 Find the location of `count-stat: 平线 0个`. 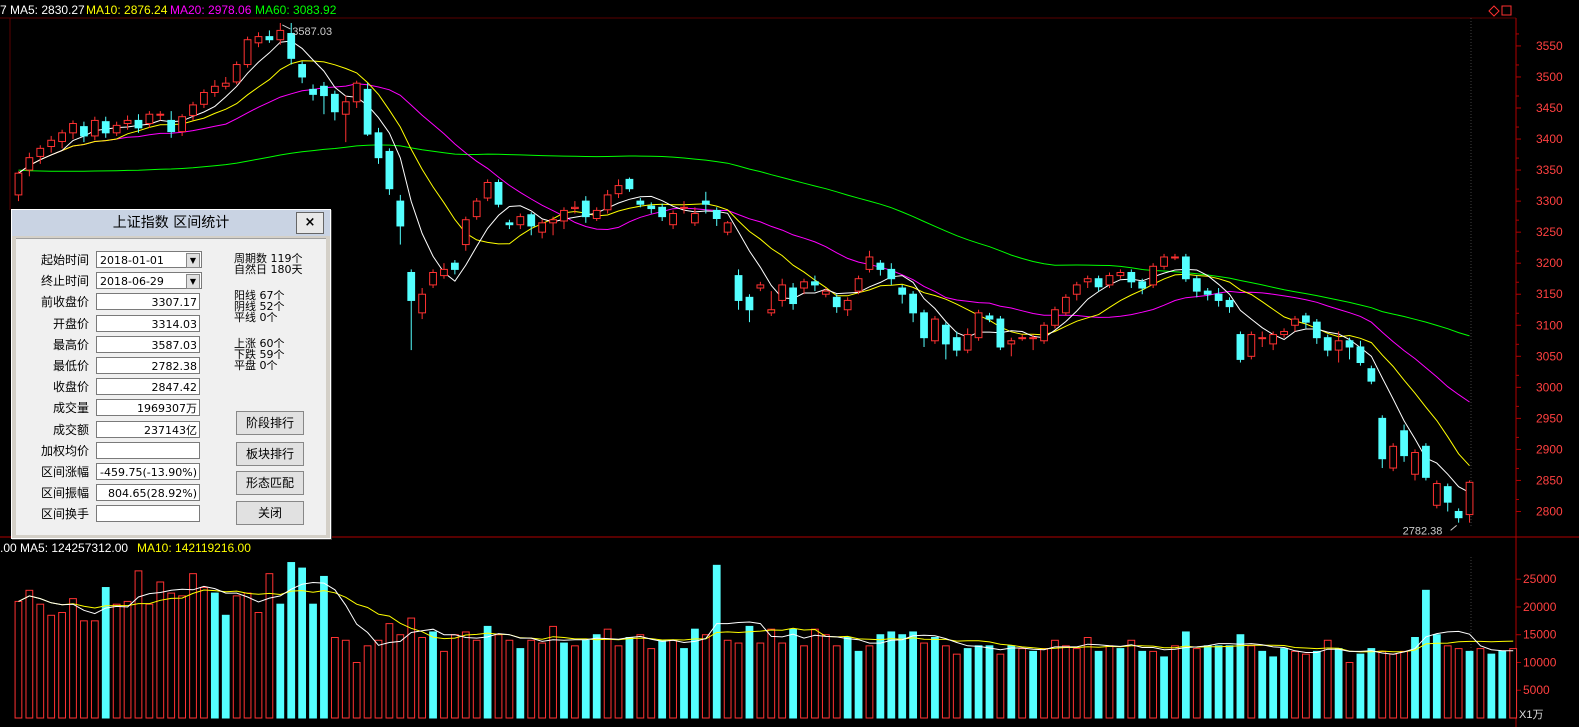

count-stat: 平线 0个 is located at coordinates (256, 317).